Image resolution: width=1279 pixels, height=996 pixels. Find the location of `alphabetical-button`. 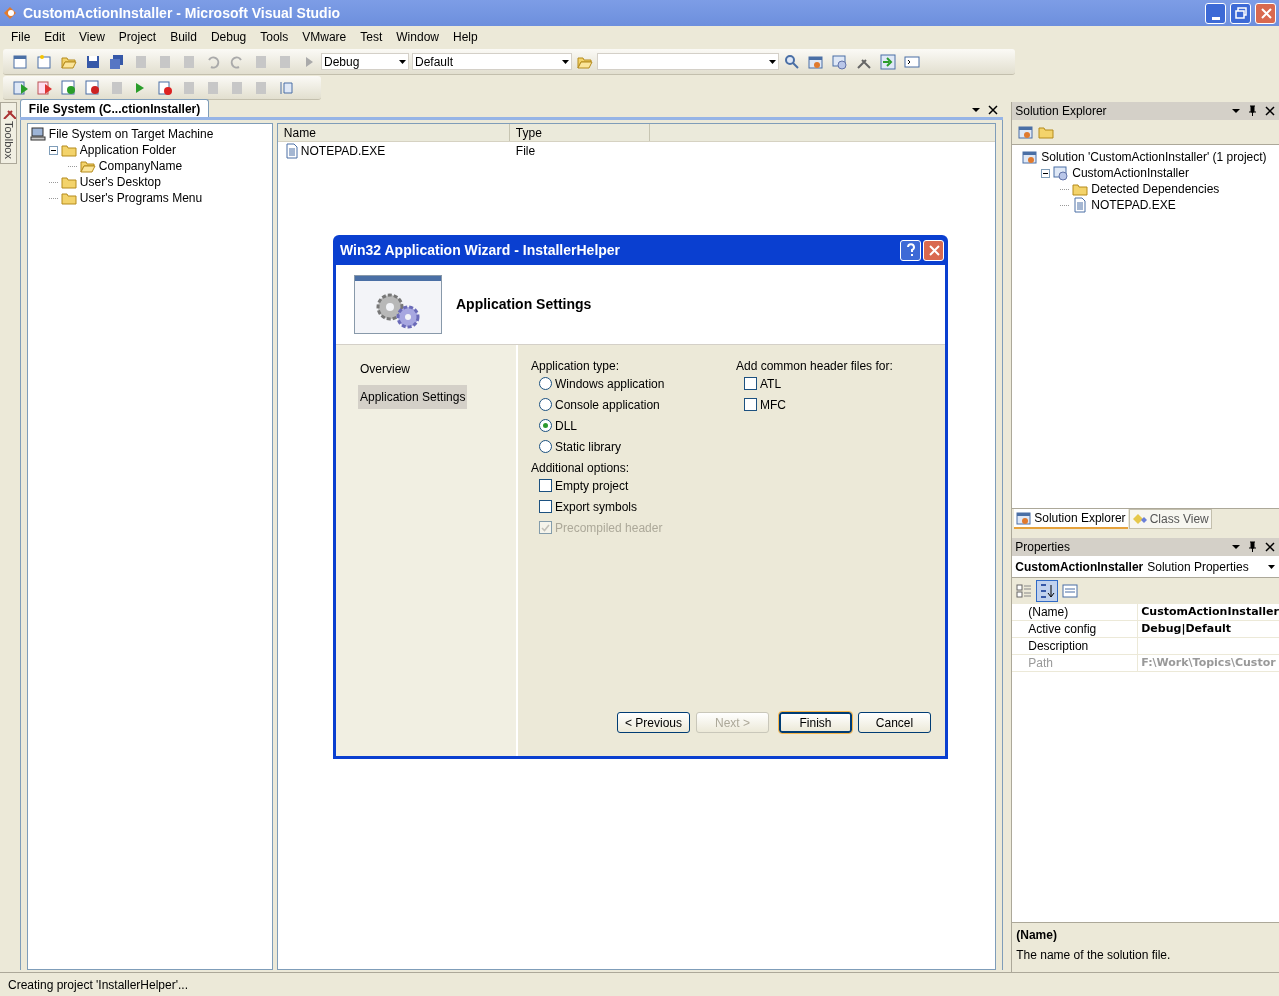

alphabetical-button is located at coordinates (1047, 591).